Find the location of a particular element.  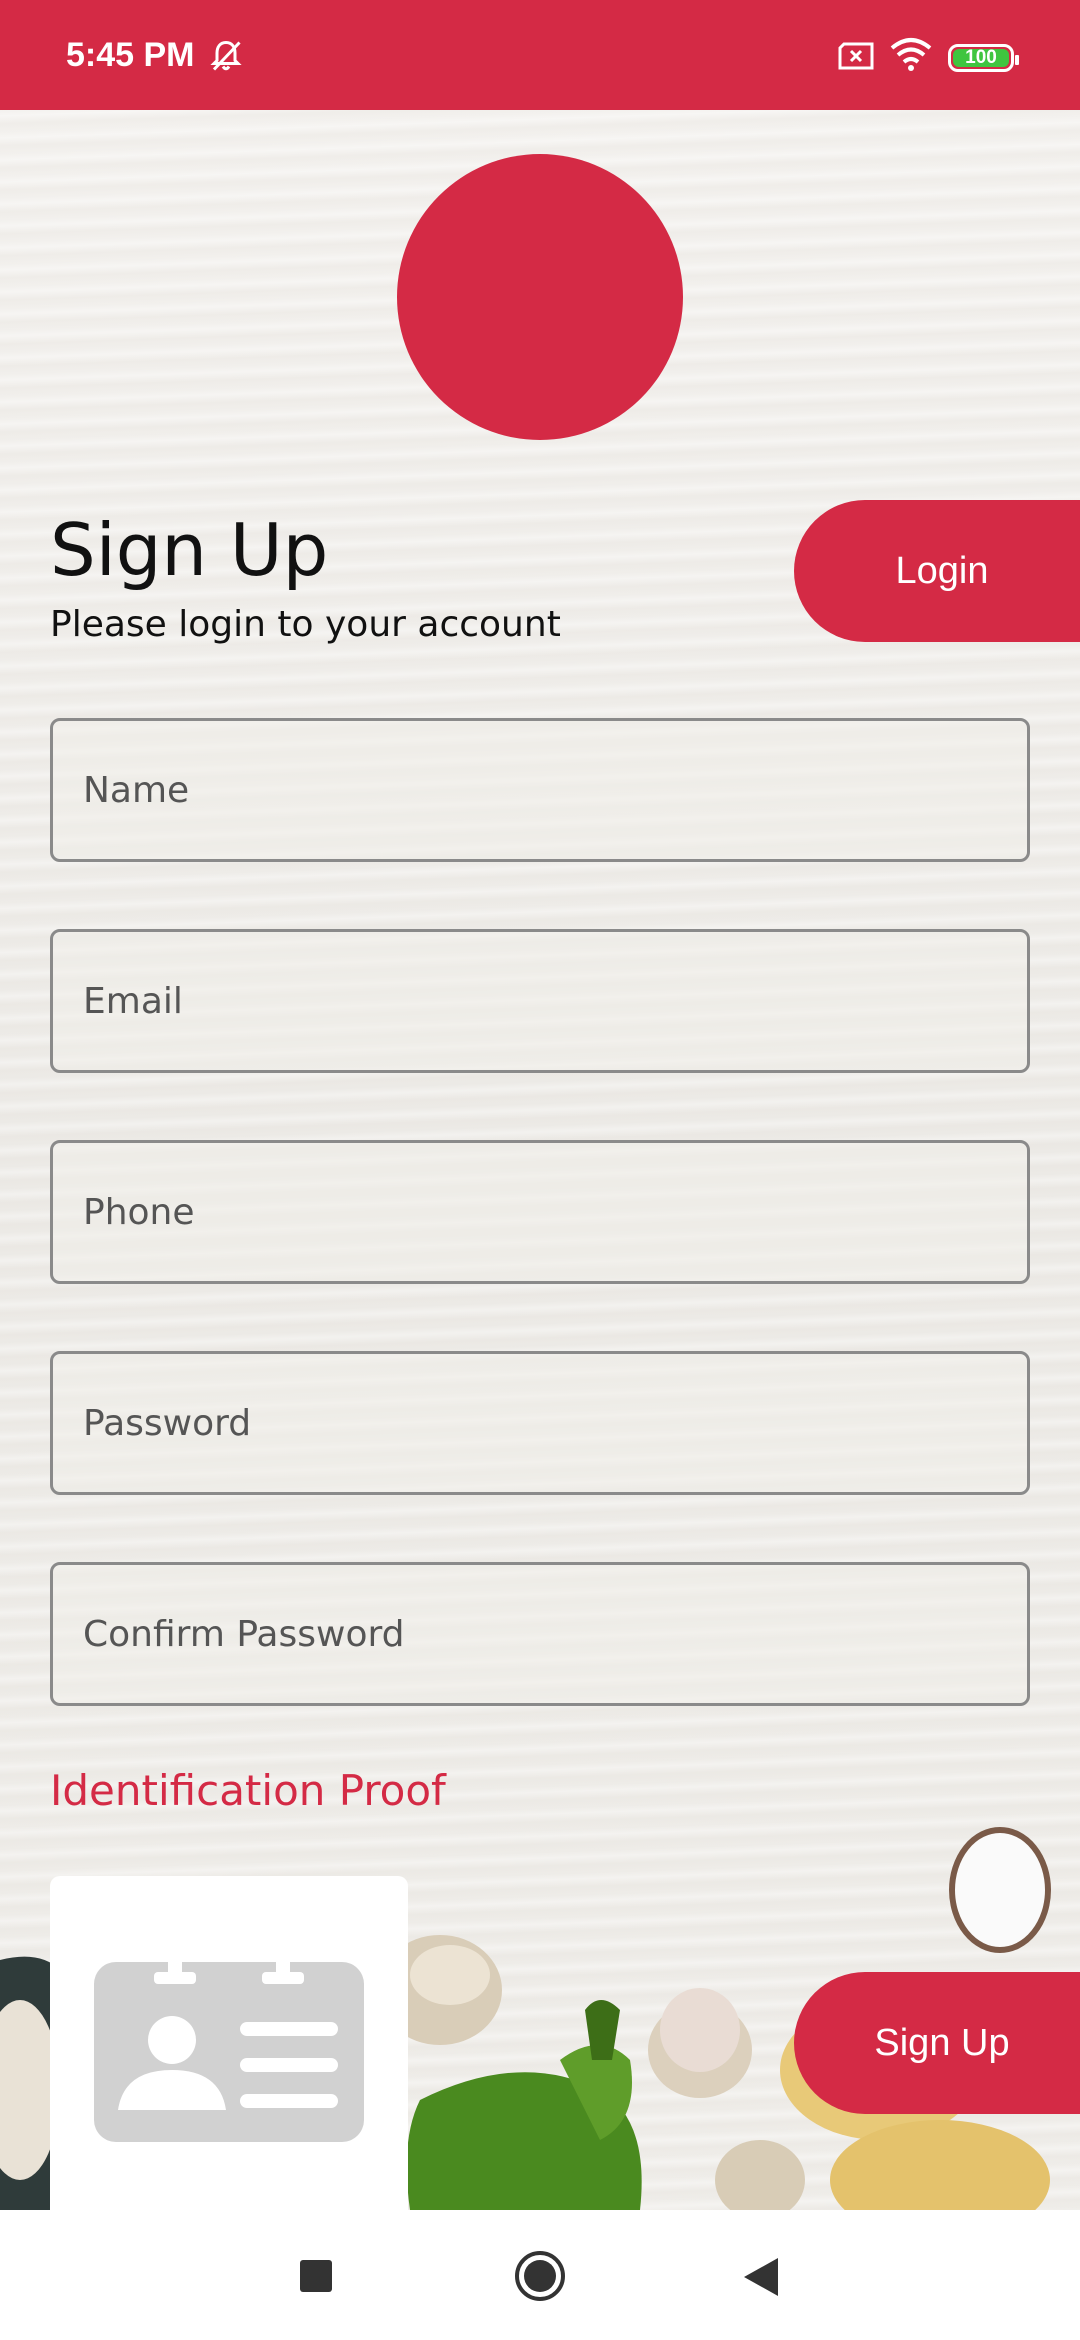

bell-off-icon is located at coordinates (226, 55).